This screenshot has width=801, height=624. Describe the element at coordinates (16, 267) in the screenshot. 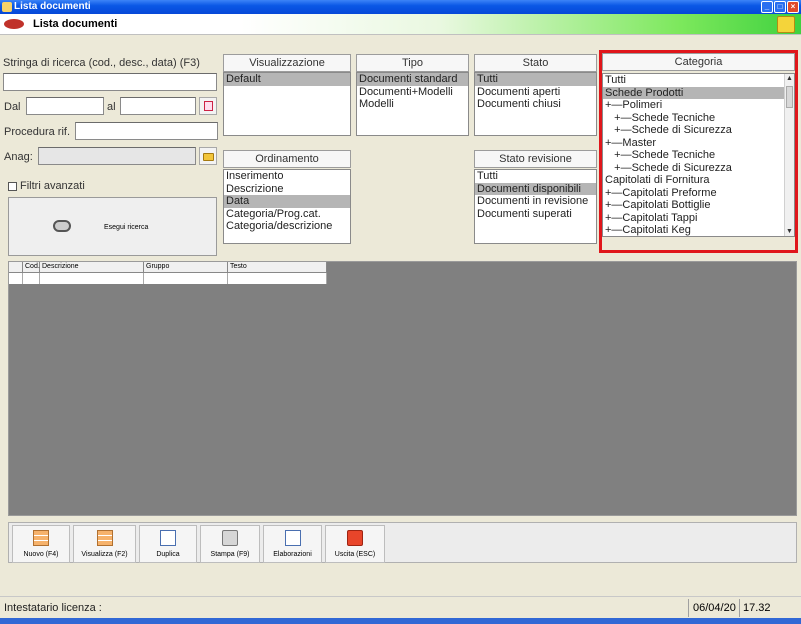

I see `grid-col-select` at that location.